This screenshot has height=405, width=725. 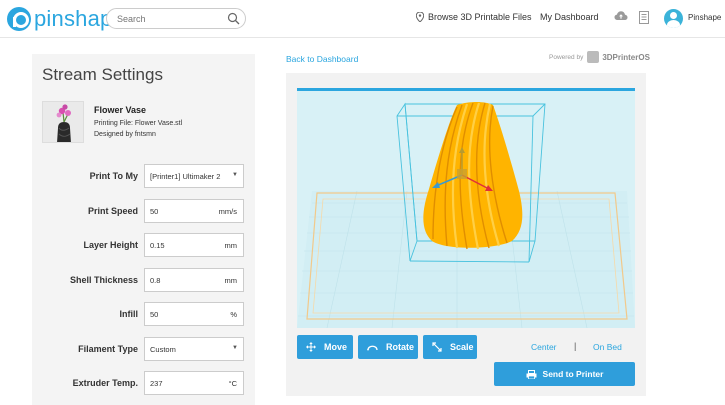 What do you see at coordinates (437, 347) in the screenshot?
I see `scale-icon` at bounding box center [437, 347].